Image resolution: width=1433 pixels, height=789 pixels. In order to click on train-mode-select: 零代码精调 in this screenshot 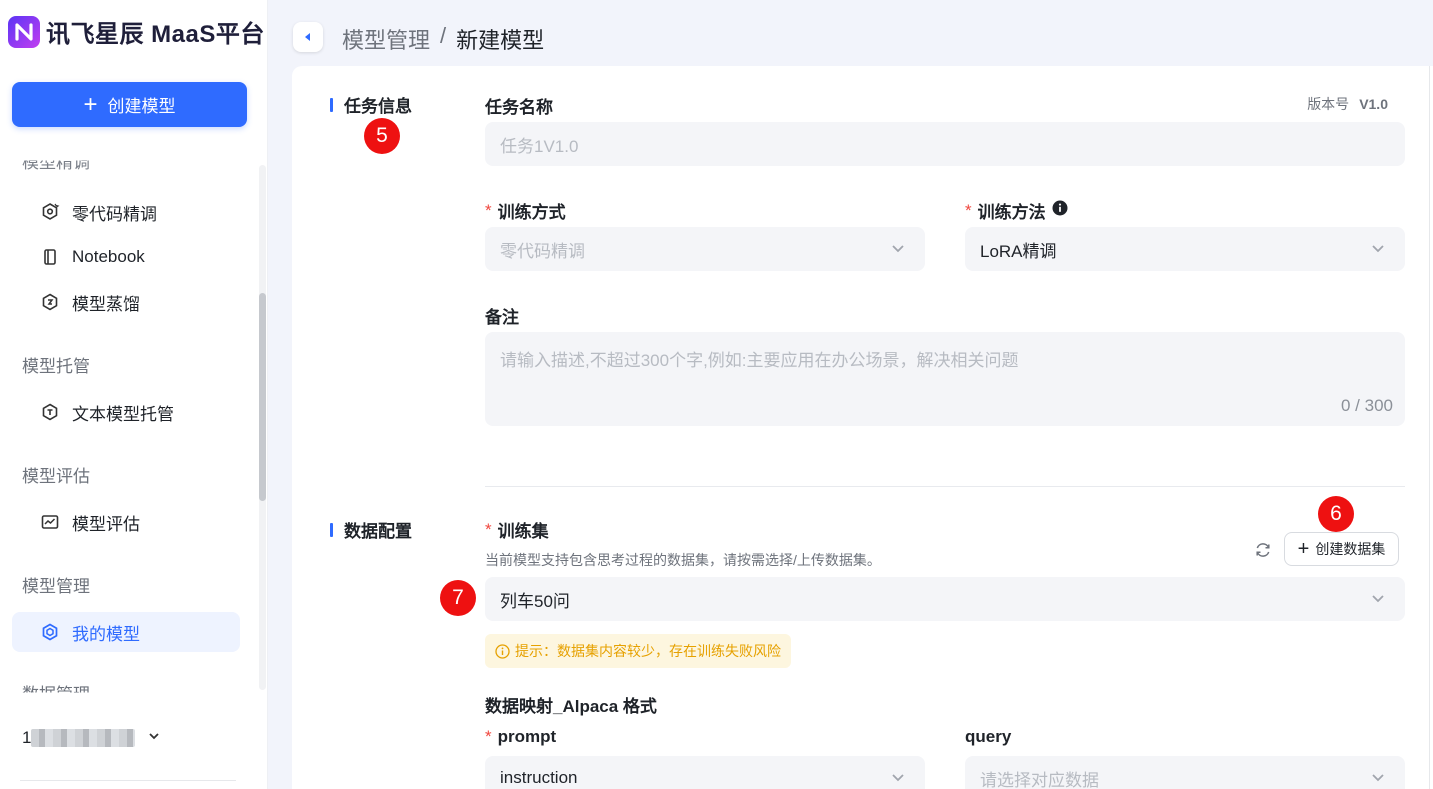, I will do `click(705, 249)`.